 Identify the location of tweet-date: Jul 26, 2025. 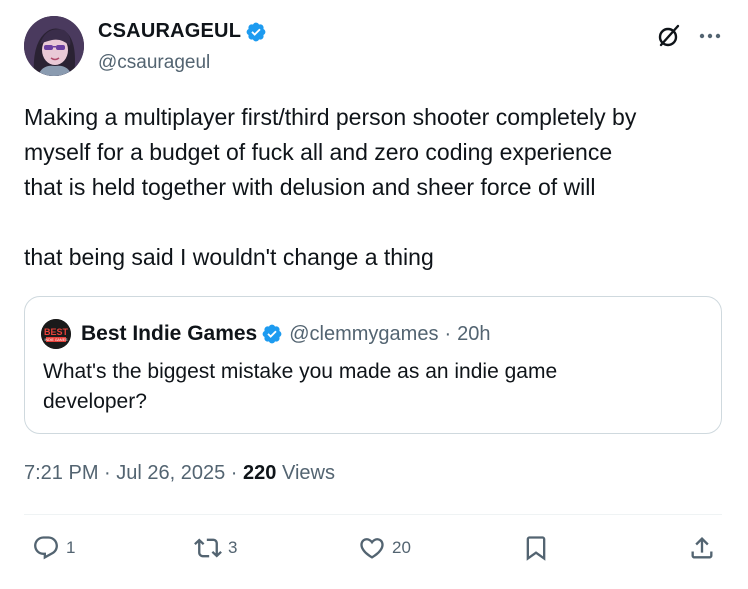
(170, 473).